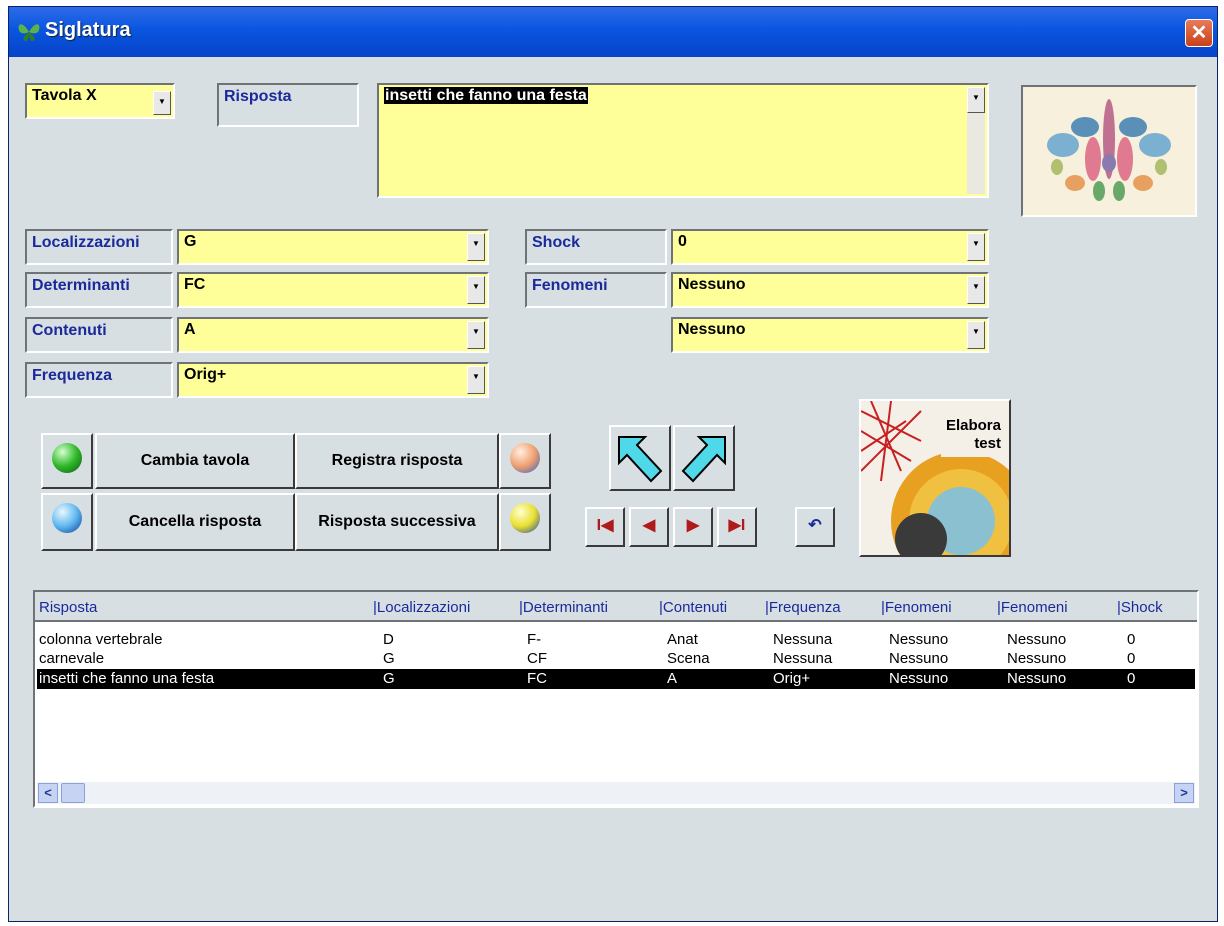  Describe the element at coordinates (935, 478) in the screenshot. I see `elabora-test-button: Elabora test` at that location.